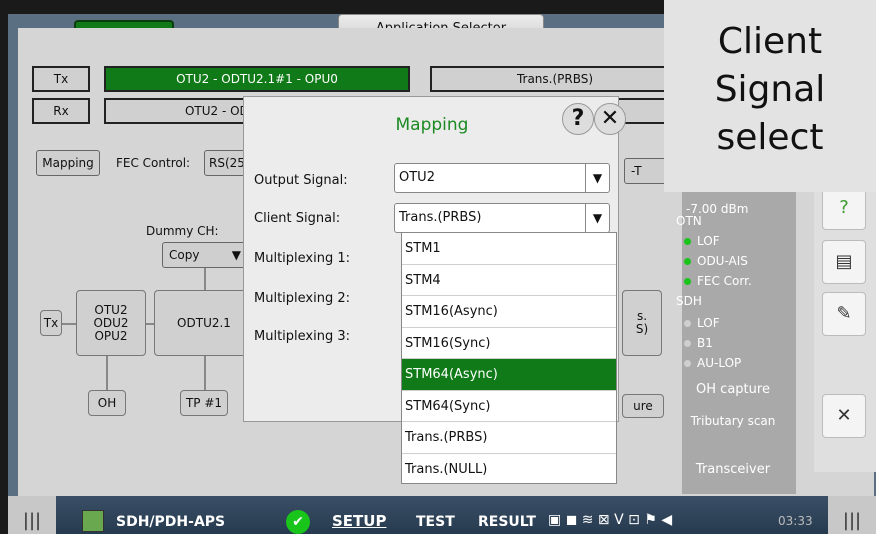 Image resolution: width=876 pixels, height=534 pixels. What do you see at coordinates (182, 231) in the screenshot?
I see `dummy-ch-label: Dummy CH:` at bounding box center [182, 231].